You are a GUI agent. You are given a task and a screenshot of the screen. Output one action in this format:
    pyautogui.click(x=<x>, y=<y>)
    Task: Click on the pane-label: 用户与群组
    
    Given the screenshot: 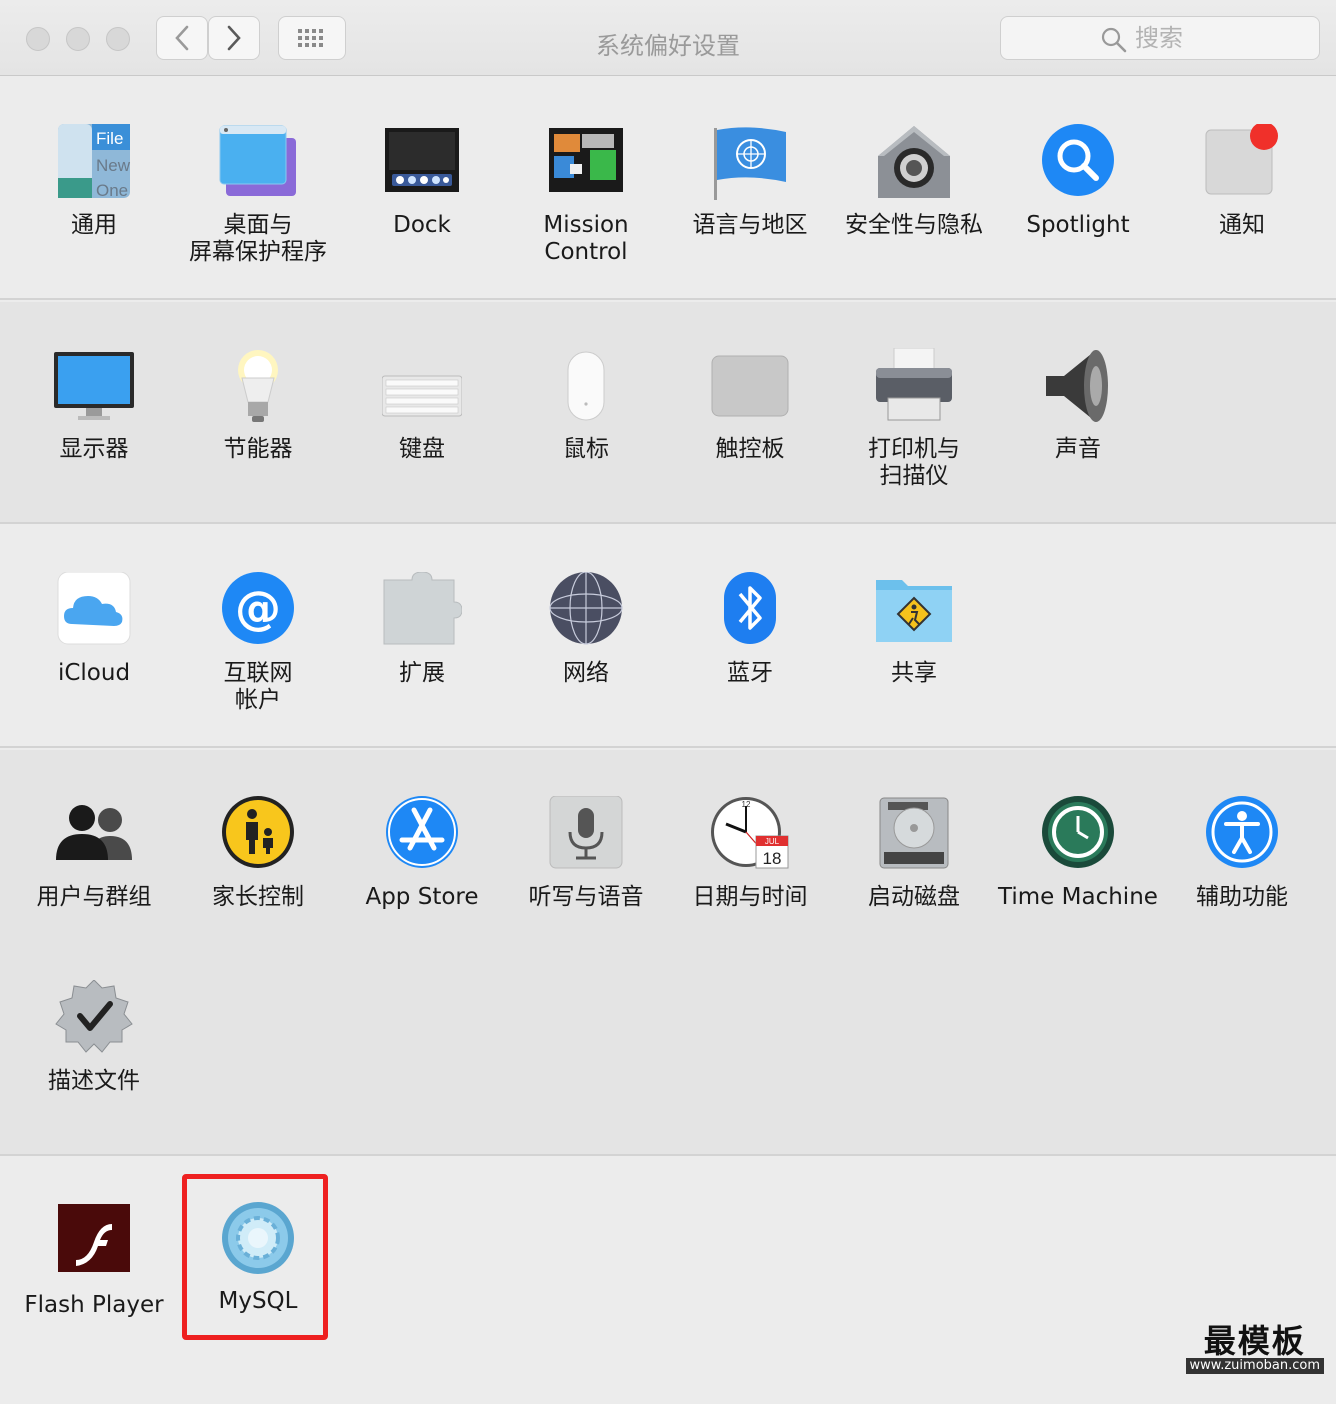 What is the action you would take?
    pyautogui.click(x=94, y=897)
    